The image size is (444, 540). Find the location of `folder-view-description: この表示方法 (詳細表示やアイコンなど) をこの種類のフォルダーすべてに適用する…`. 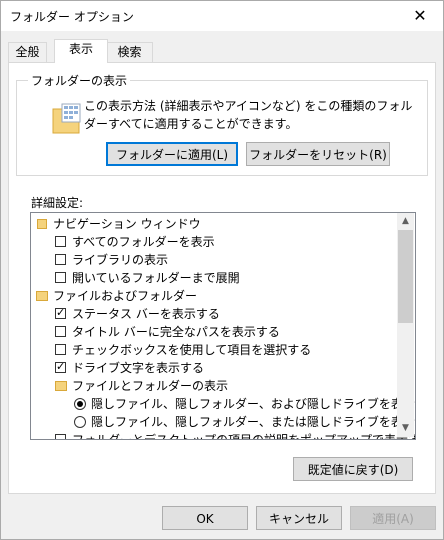

folder-view-description: この表示方法 (詳細表示やアイコンなど) をこの種類のフォルダーすべてに適用する… is located at coordinates (248, 115).